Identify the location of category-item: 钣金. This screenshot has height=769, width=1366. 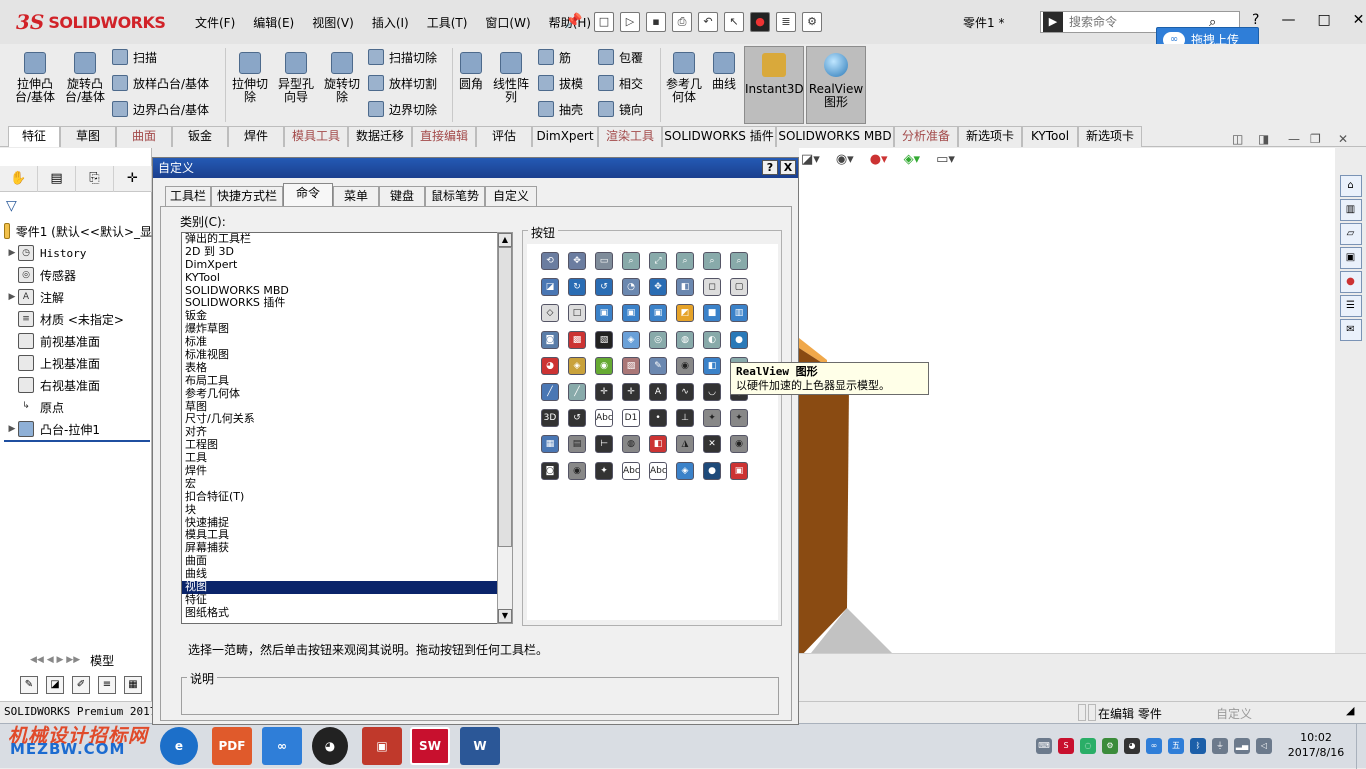
(347, 316).